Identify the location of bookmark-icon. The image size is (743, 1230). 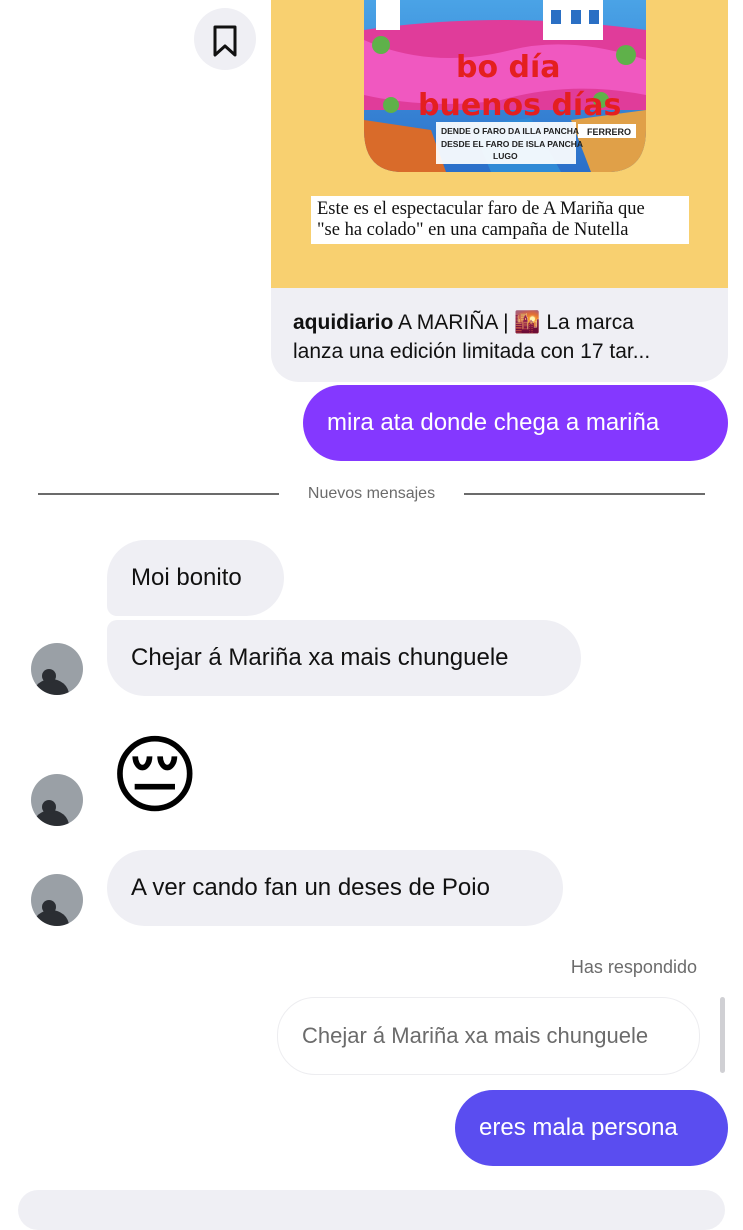
(225, 41).